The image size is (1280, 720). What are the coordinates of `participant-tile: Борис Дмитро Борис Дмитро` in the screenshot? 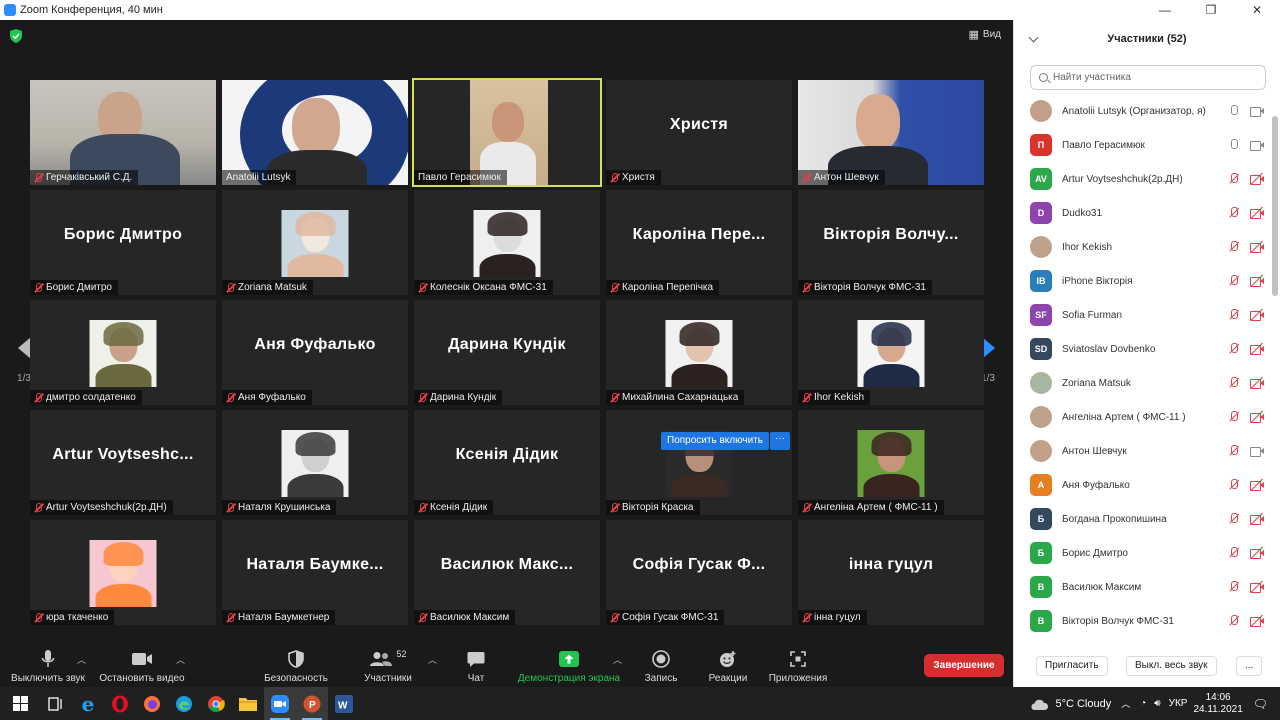 It's located at (123, 242).